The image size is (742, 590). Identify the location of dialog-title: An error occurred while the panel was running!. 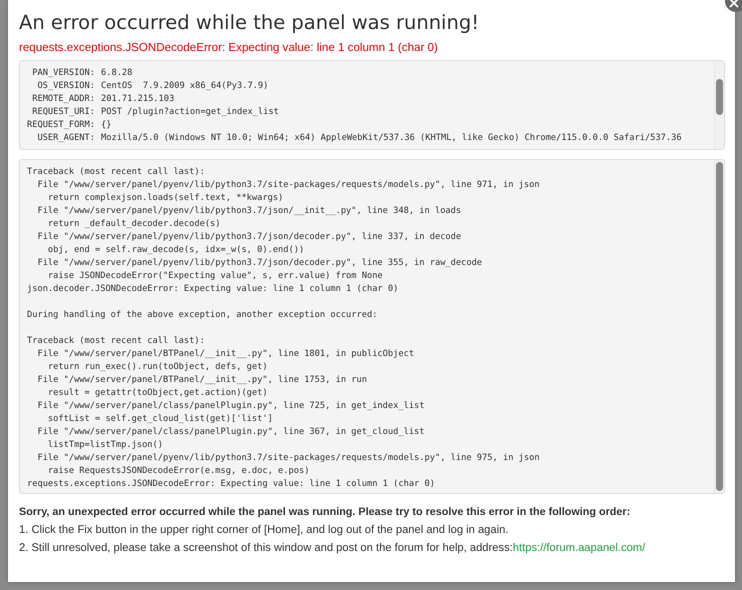
(249, 23).